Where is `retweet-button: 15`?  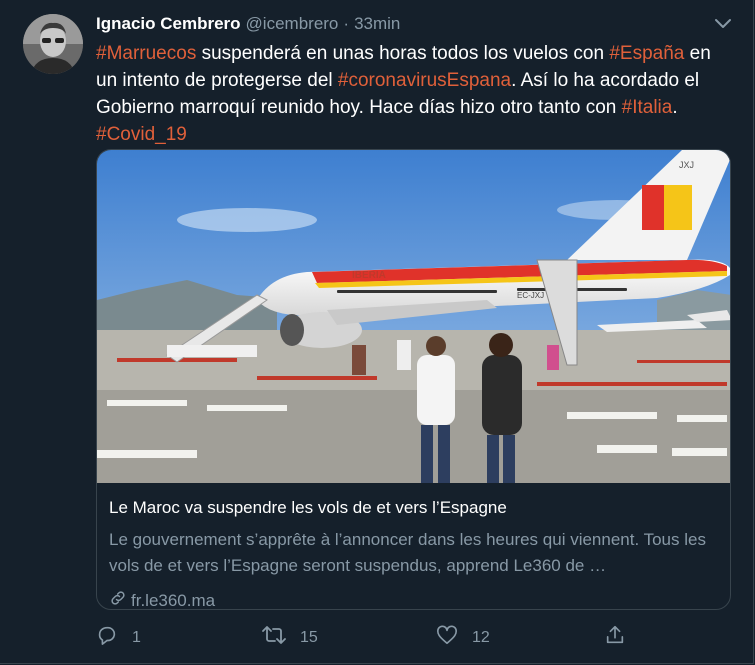 retweet-button: 15 is located at coordinates (290, 637).